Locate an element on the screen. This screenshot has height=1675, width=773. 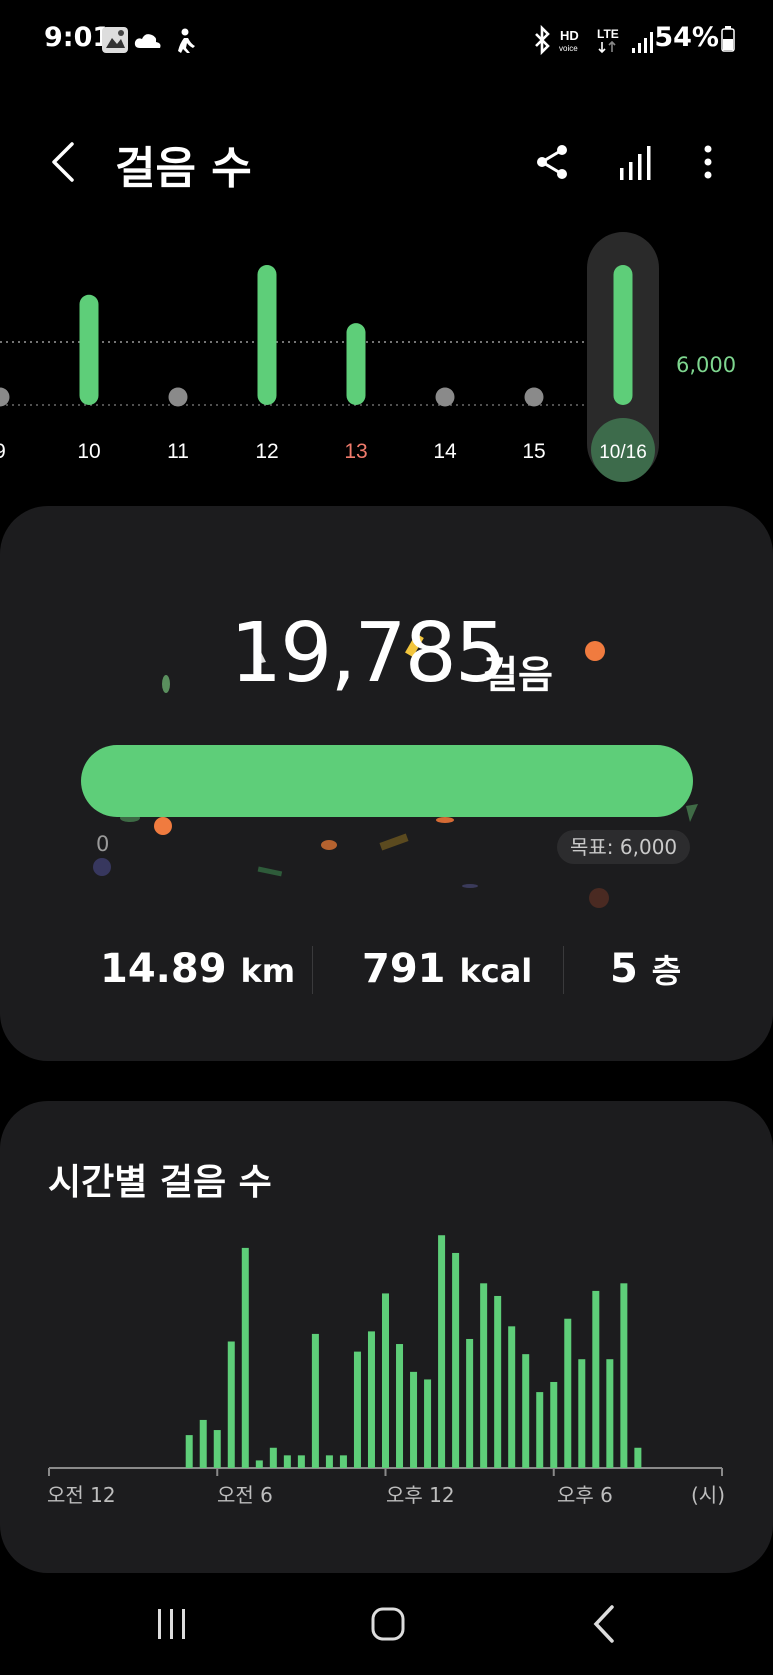
goal-progress-bar is located at coordinates (387, 781).